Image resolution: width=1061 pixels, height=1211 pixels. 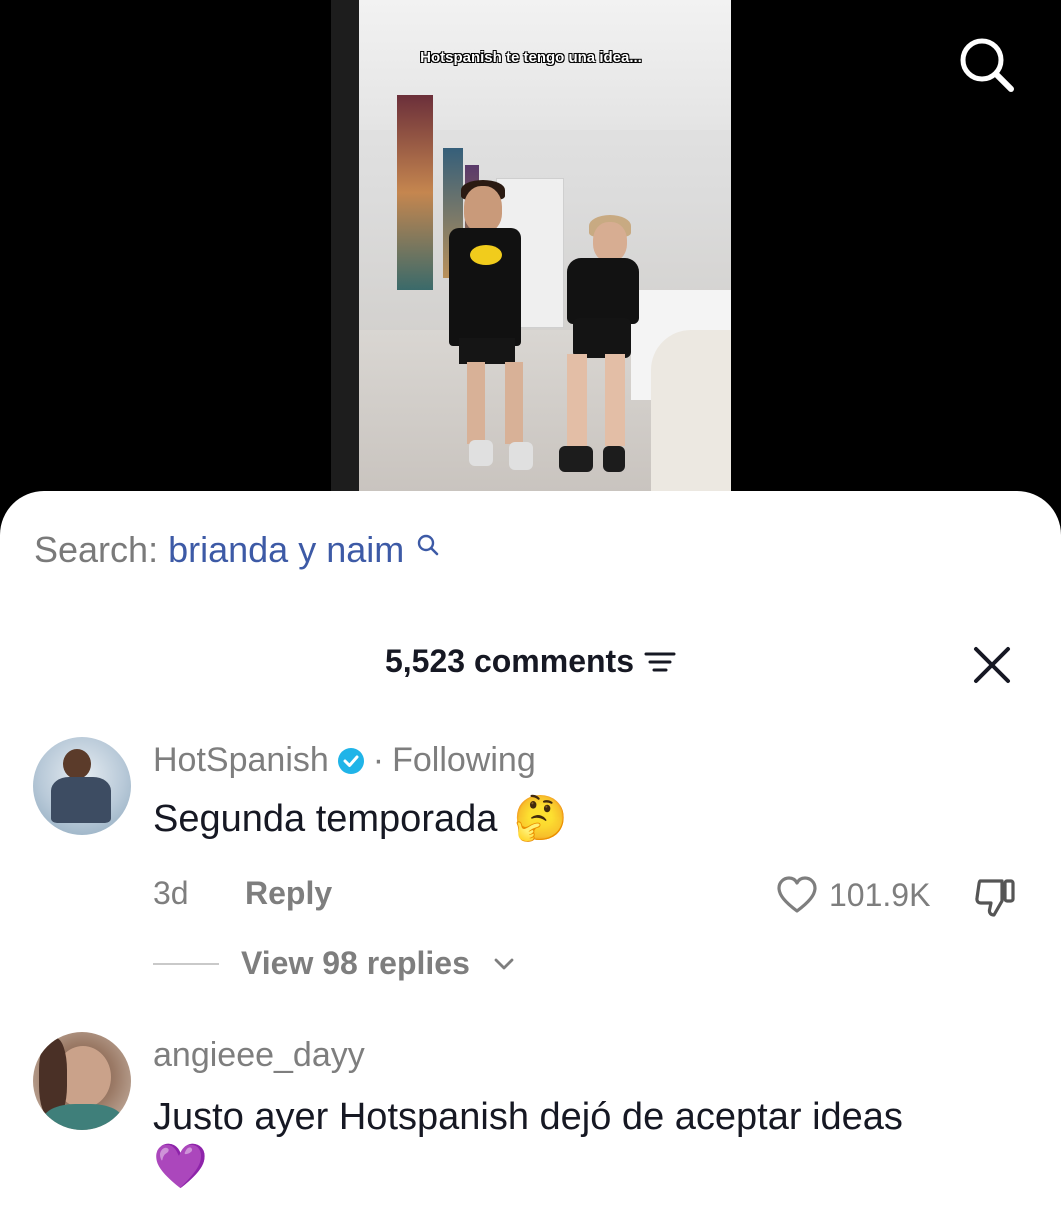 What do you see at coordinates (241, 760) in the screenshot?
I see `comment-username: HotSpanish` at bounding box center [241, 760].